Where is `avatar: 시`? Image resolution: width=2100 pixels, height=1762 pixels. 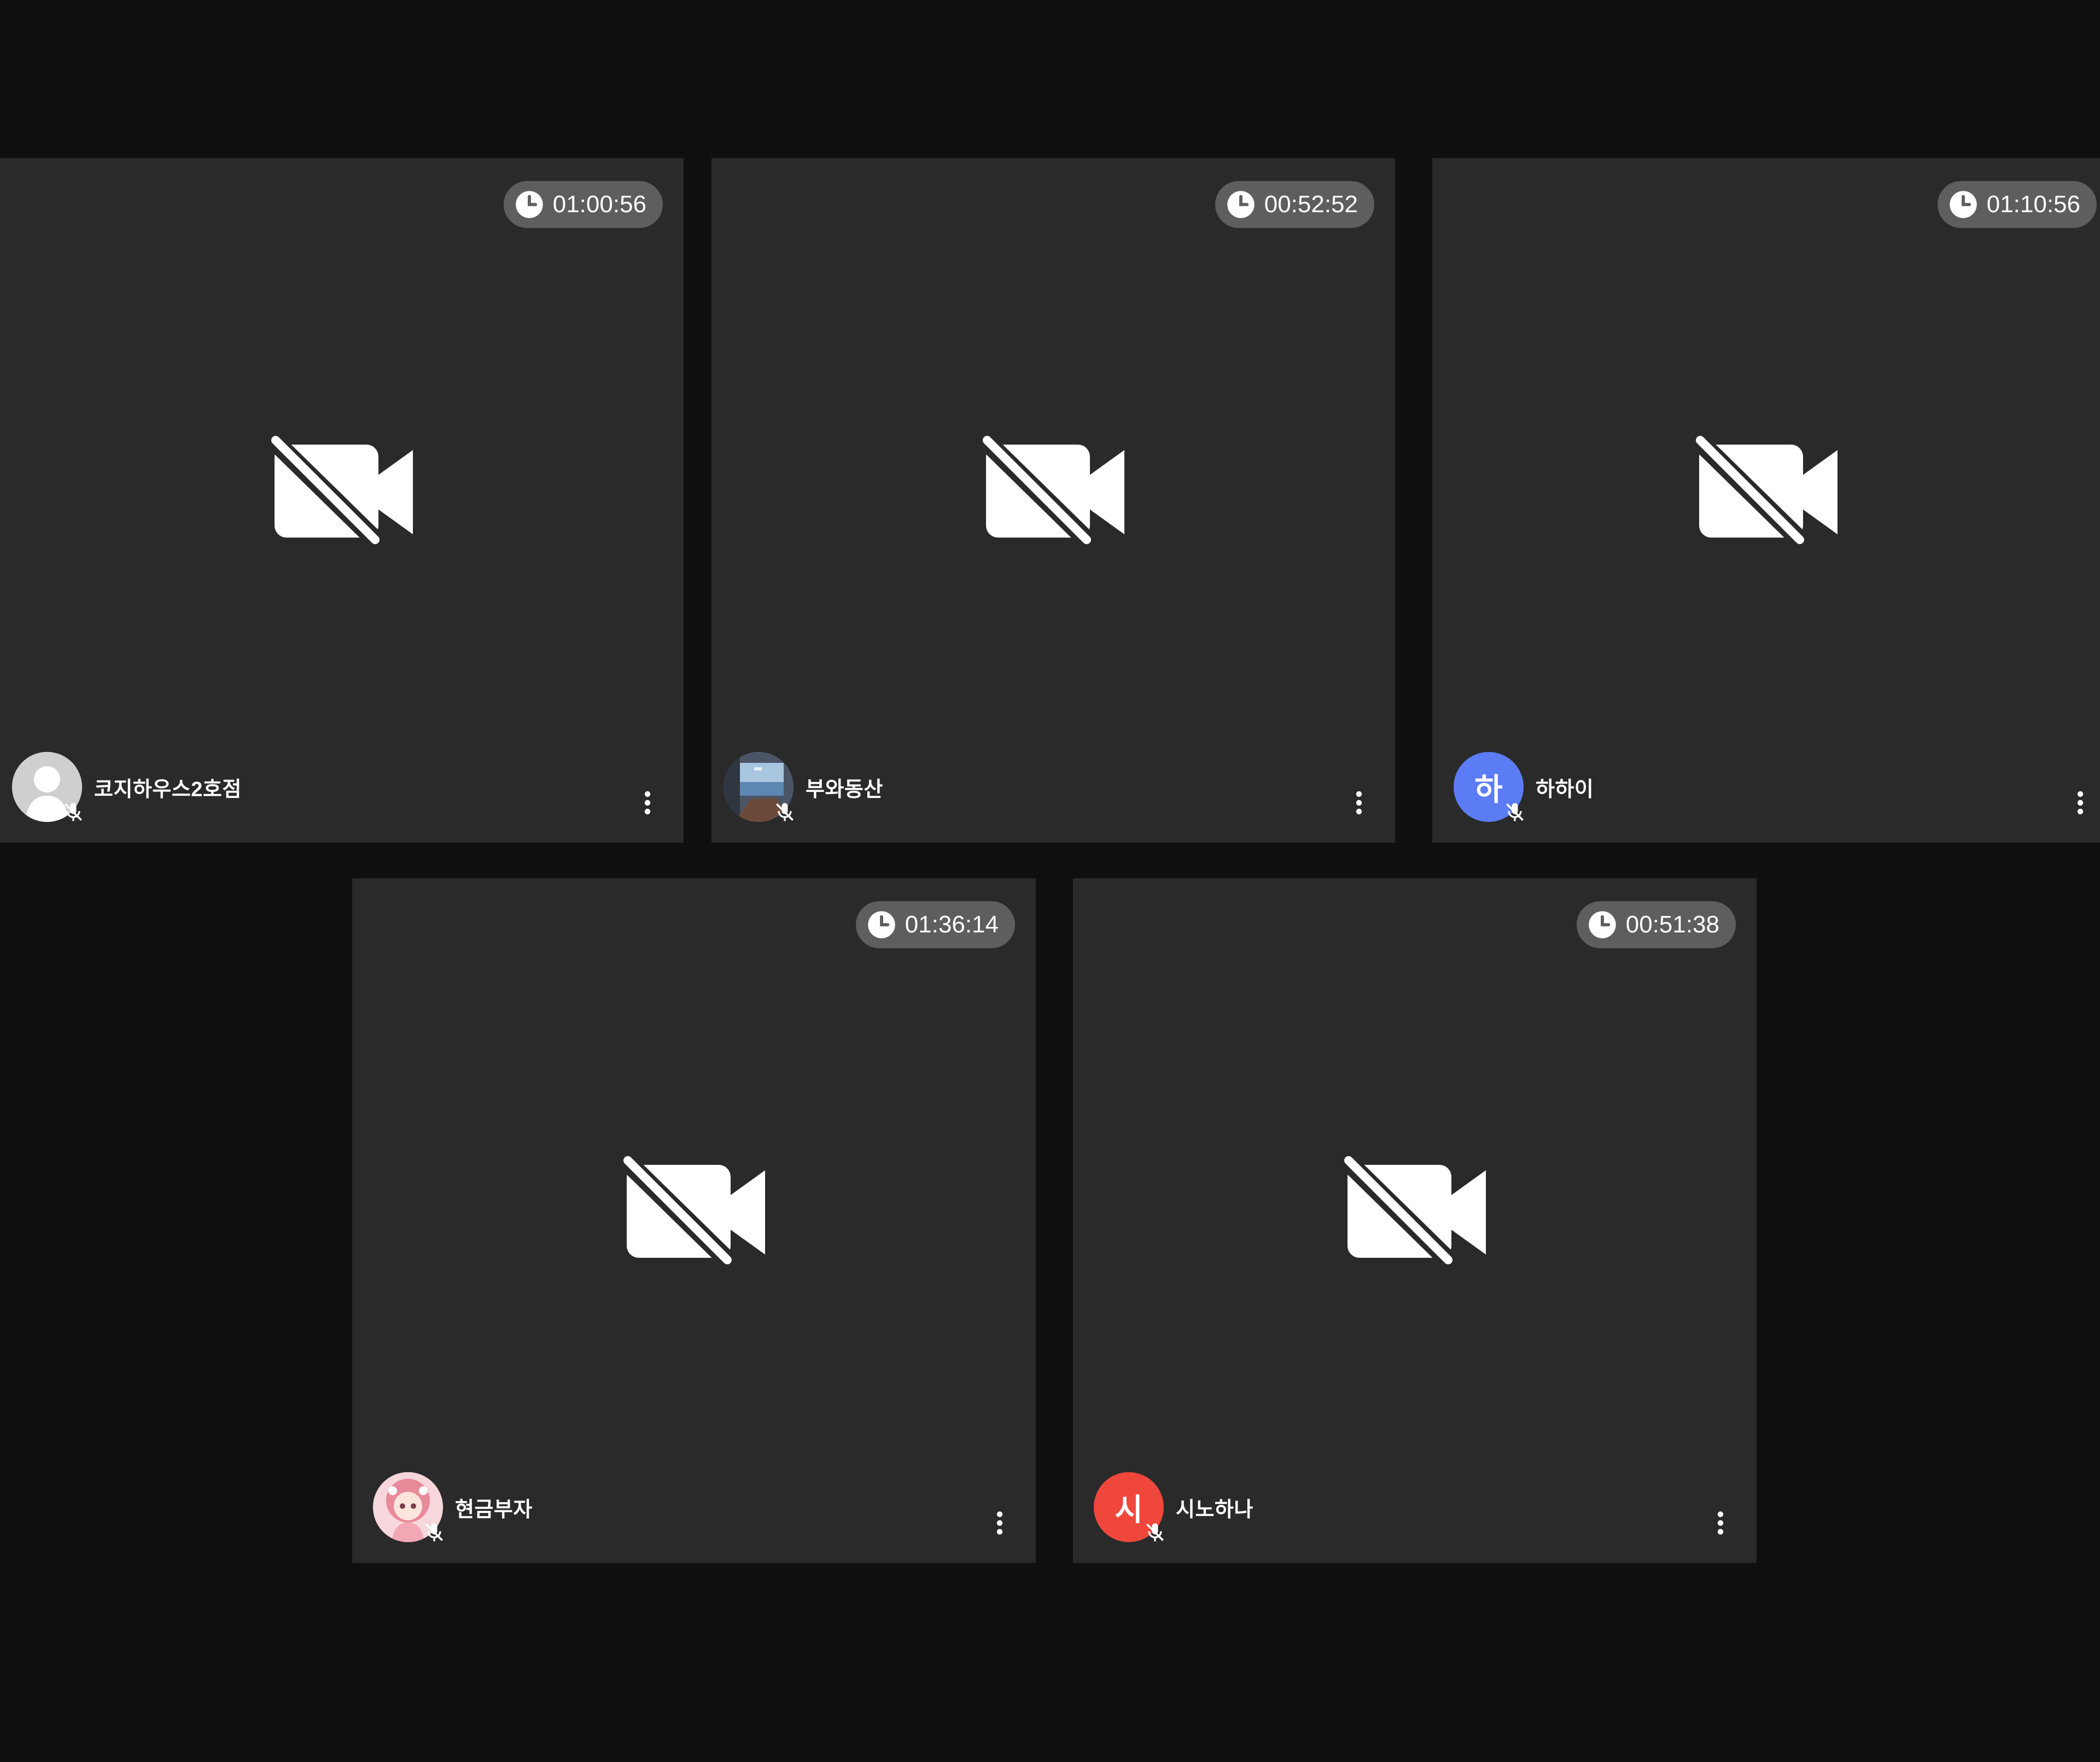 avatar: 시 is located at coordinates (1129, 1507).